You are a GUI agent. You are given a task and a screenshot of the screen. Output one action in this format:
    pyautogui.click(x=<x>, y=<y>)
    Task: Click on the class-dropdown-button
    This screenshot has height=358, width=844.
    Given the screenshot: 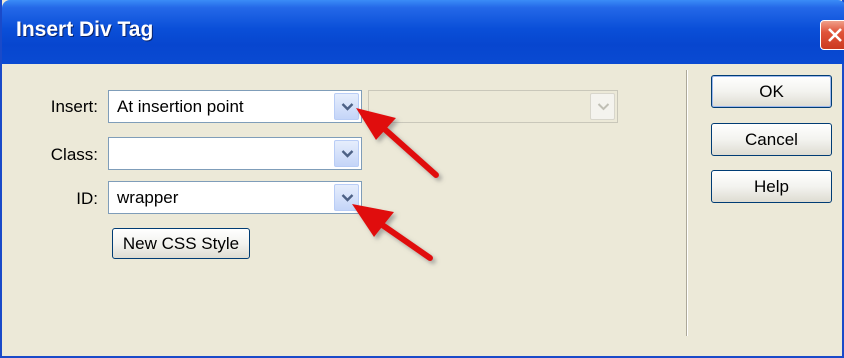 What is the action you would take?
    pyautogui.click(x=346, y=153)
    